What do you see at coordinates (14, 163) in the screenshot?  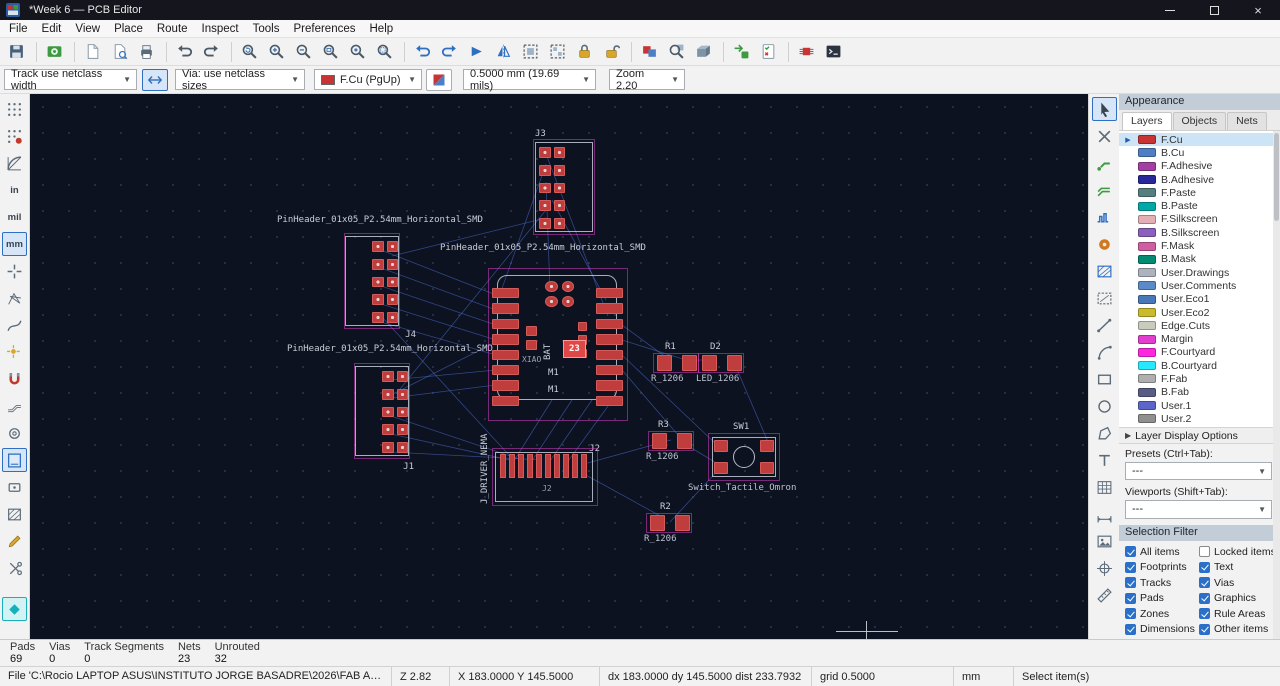 I see `polar-coordinates-button` at bounding box center [14, 163].